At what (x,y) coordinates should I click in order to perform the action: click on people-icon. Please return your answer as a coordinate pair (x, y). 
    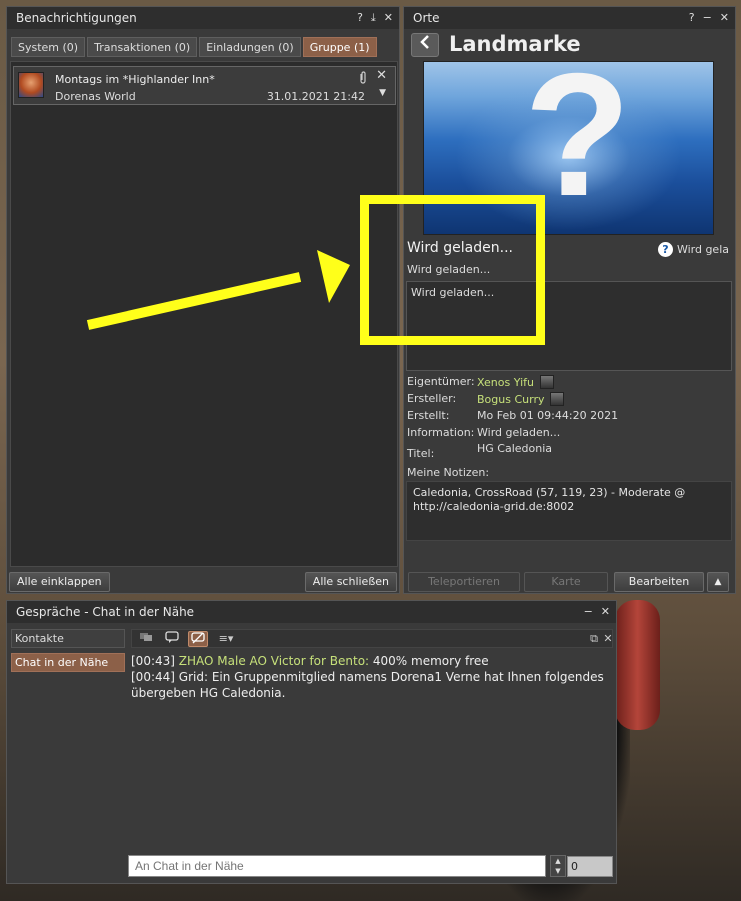
    Looking at the image, I should click on (146, 639).